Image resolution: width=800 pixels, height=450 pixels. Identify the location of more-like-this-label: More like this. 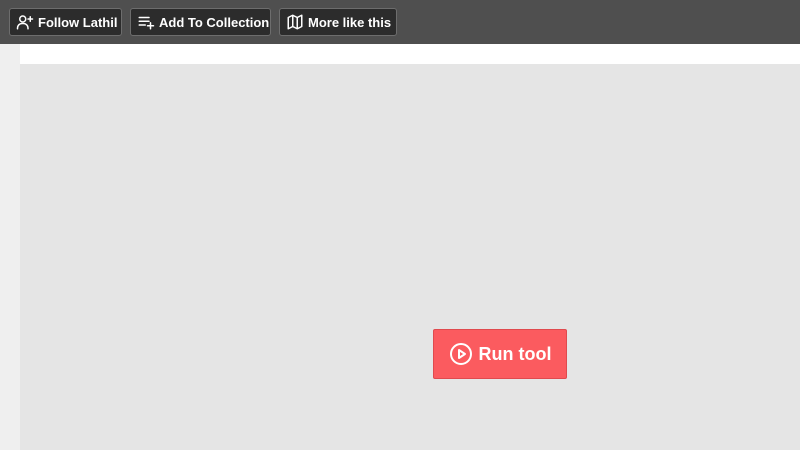
(350, 22).